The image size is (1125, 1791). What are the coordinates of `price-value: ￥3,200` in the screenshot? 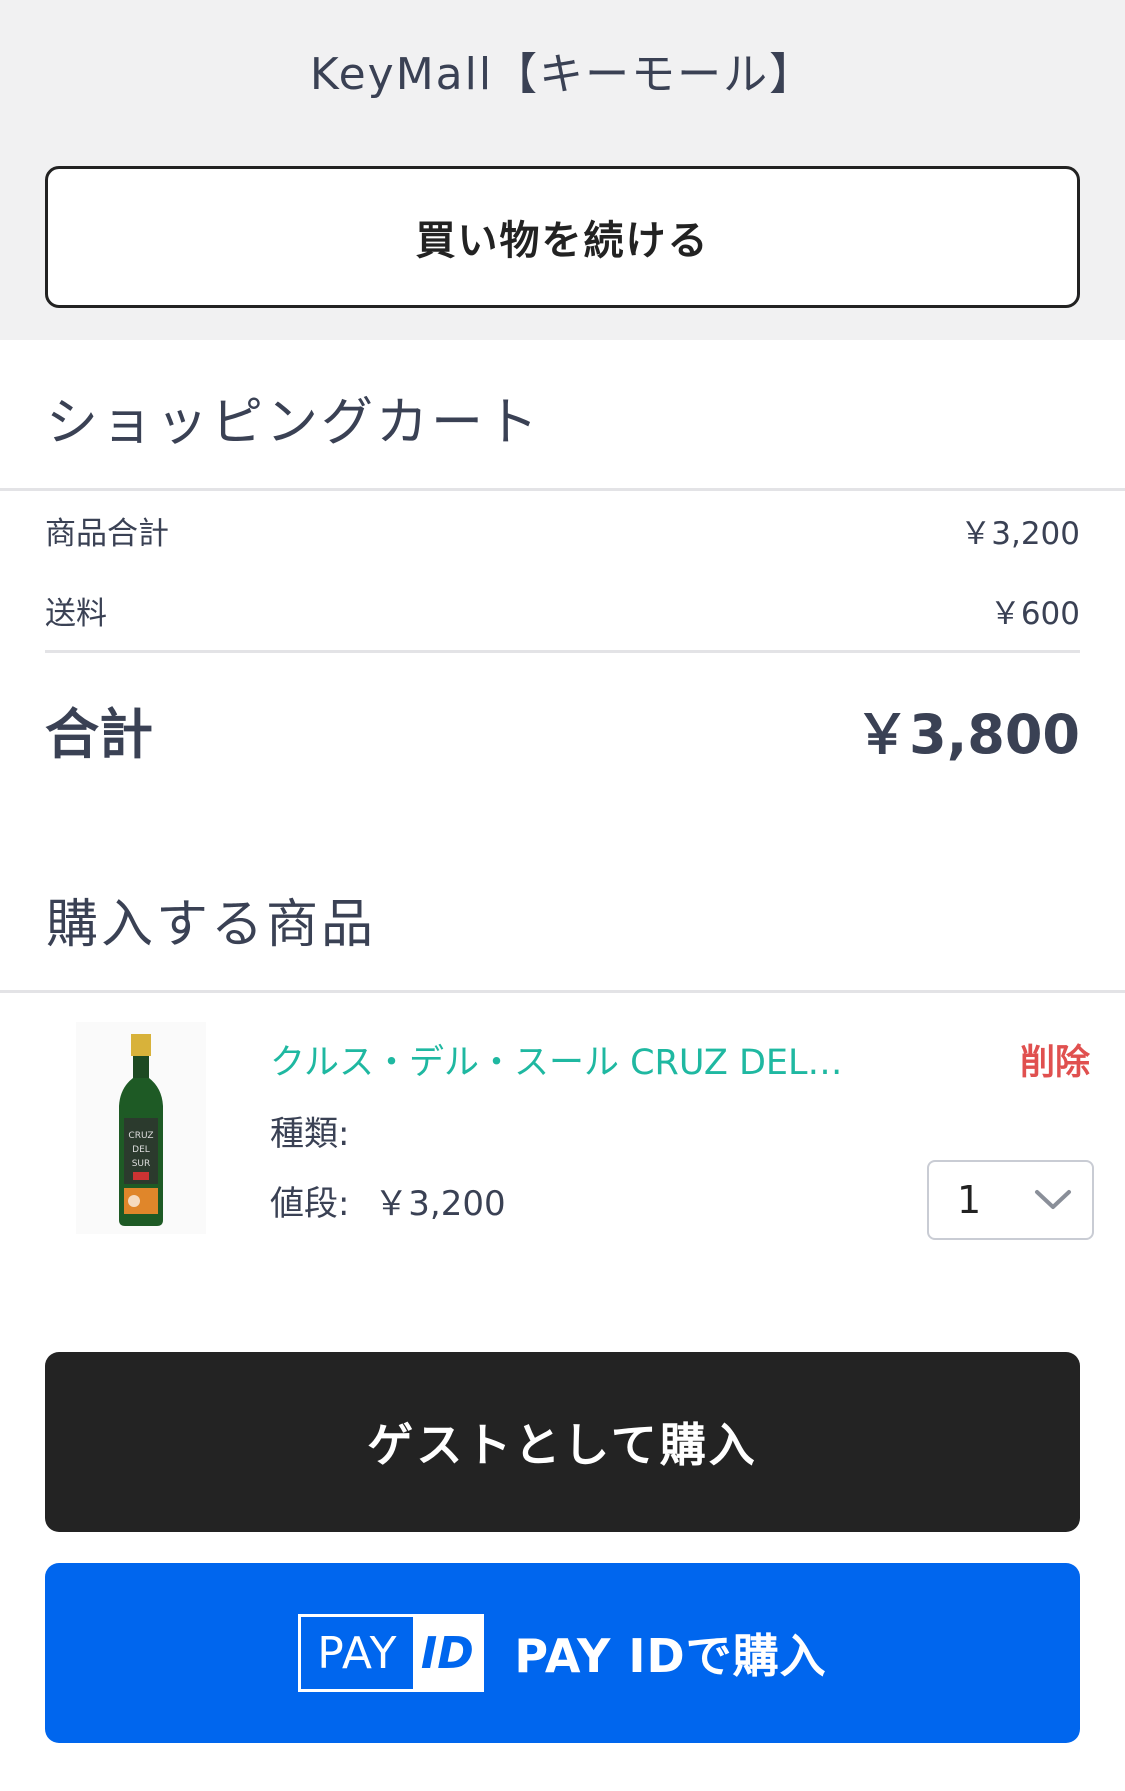 It's located at (440, 1204).